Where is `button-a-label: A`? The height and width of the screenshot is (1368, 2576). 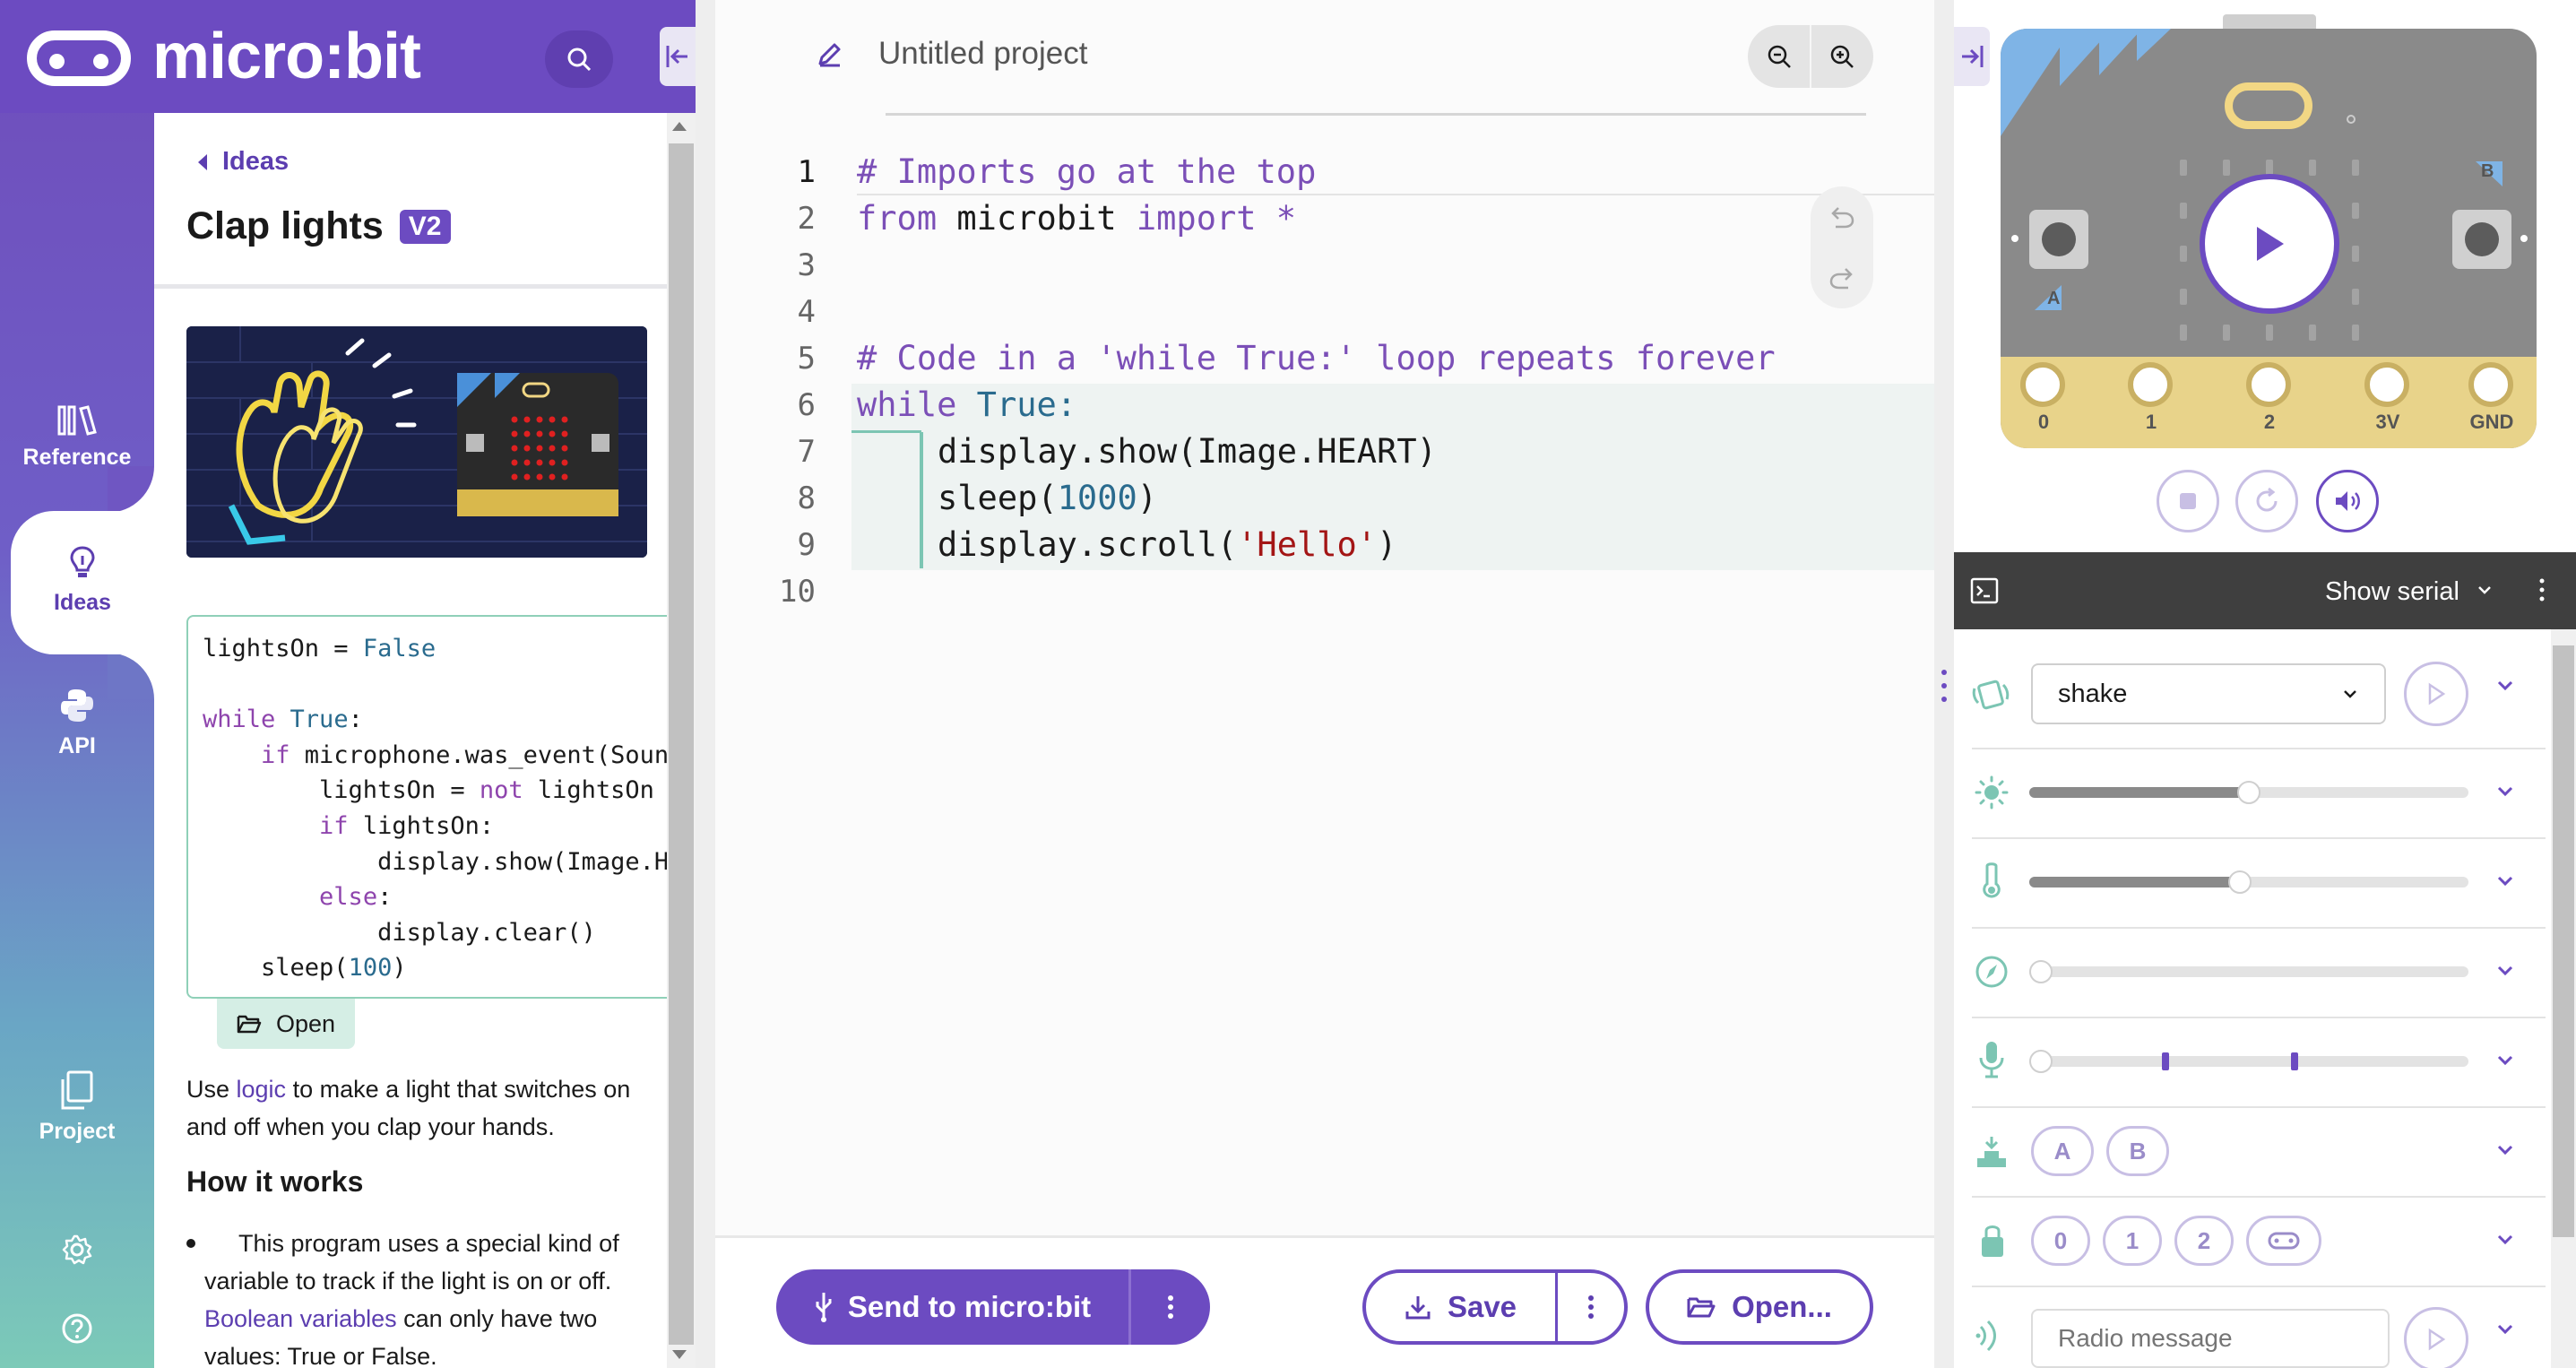 button-a-label: A is located at coordinates (2054, 298).